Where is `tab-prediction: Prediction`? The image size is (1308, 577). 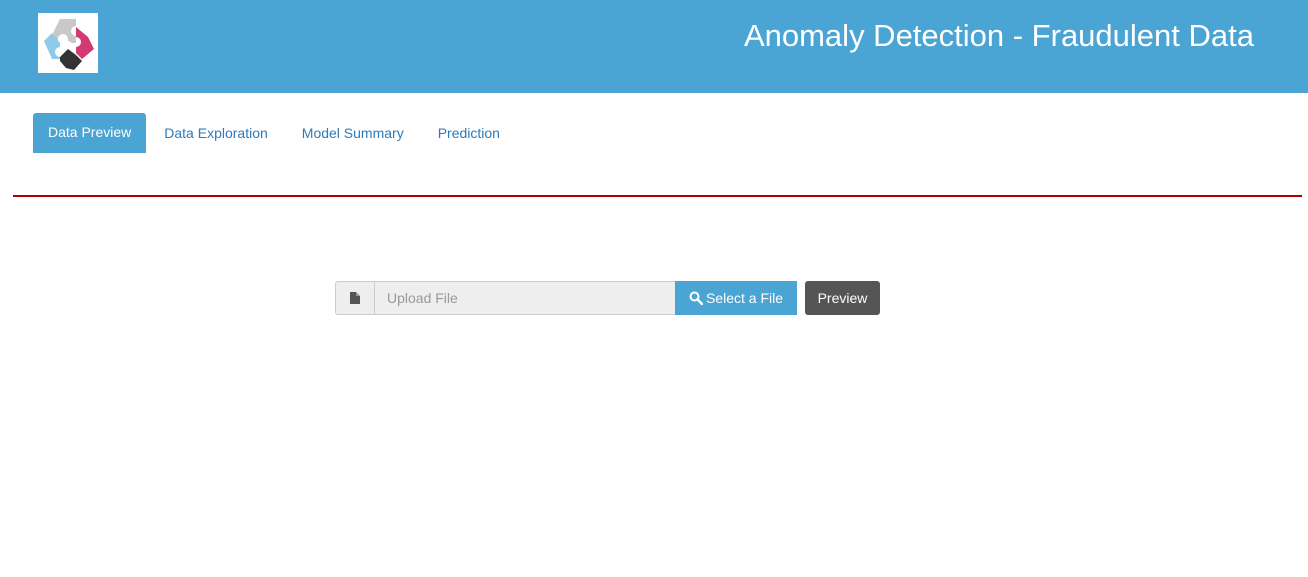
tab-prediction: Prediction is located at coordinates (469, 133).